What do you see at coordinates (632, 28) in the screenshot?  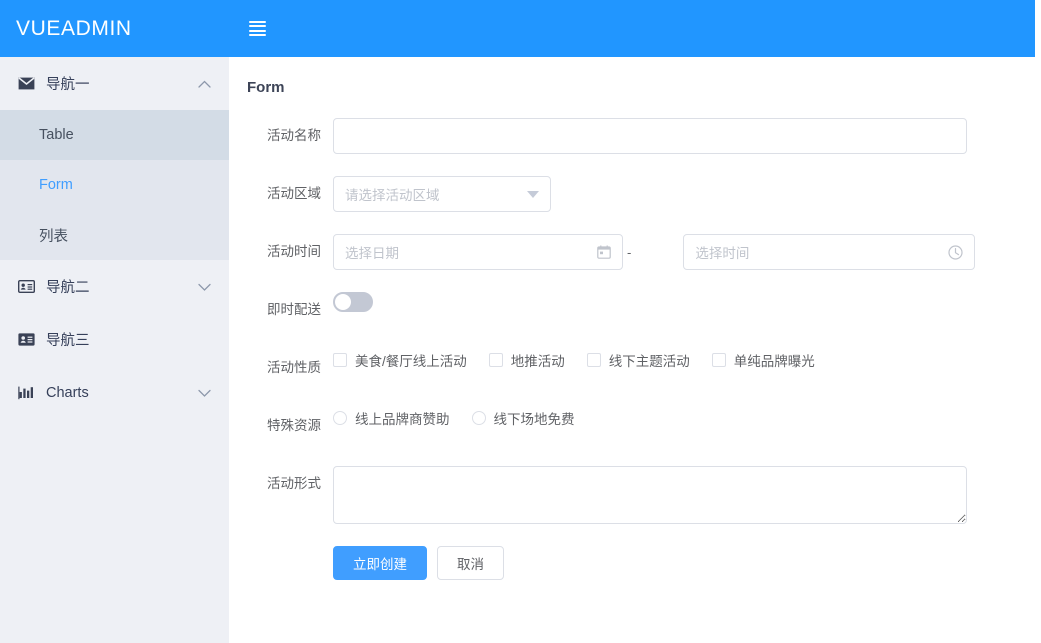 I see `topbar` at bounding box center [632, 28].